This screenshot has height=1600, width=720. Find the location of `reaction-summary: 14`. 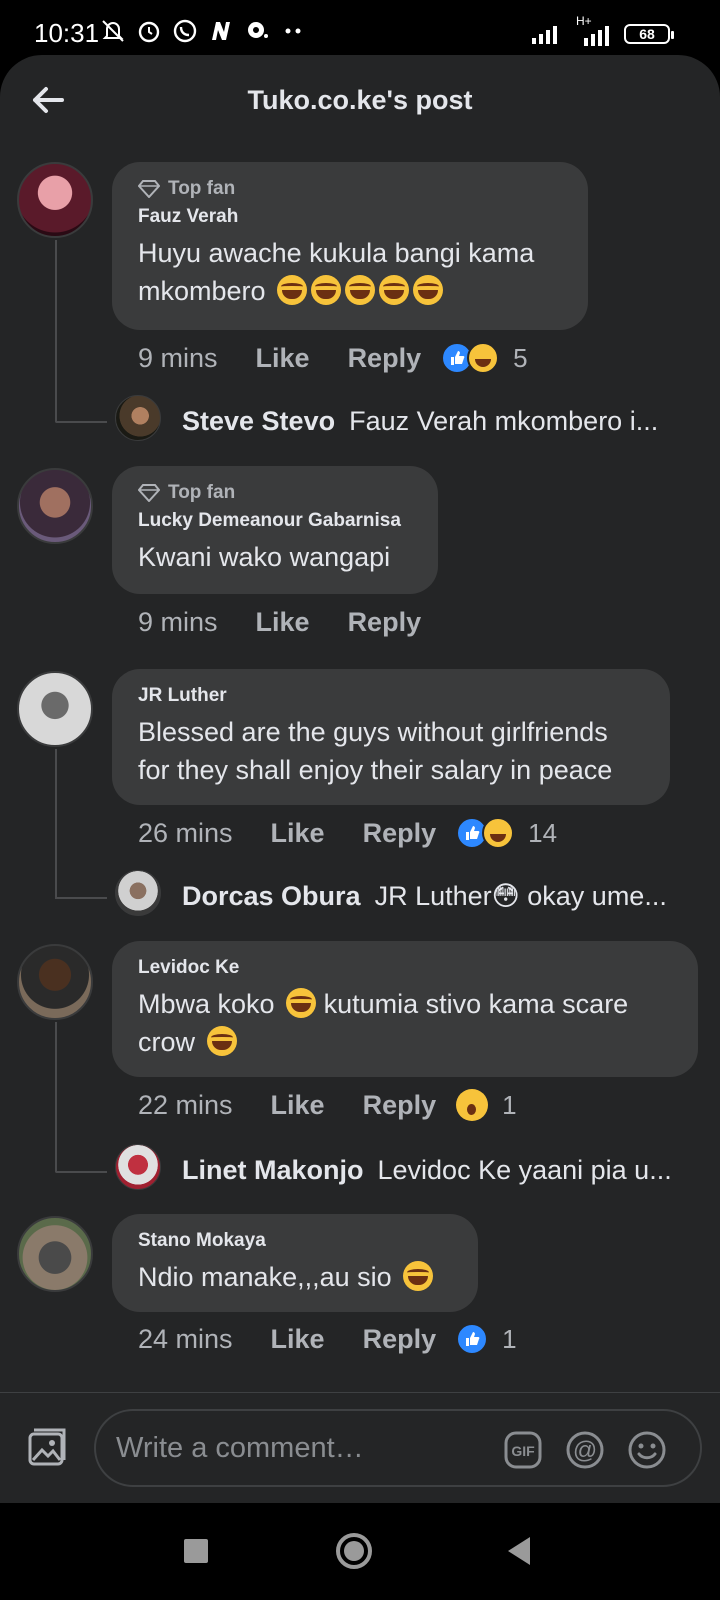

reaction-summary: 14 is located at coordinates (506, 833).